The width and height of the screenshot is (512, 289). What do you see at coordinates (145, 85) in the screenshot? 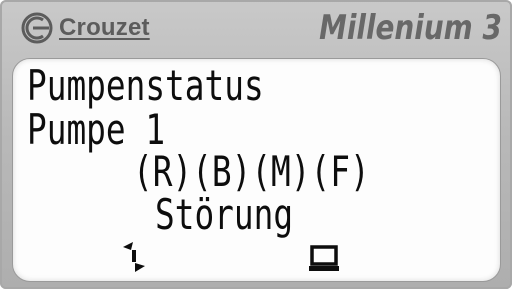
I see `lcd-line-title: Pumpenstatus` at bounding box center [145, 85].